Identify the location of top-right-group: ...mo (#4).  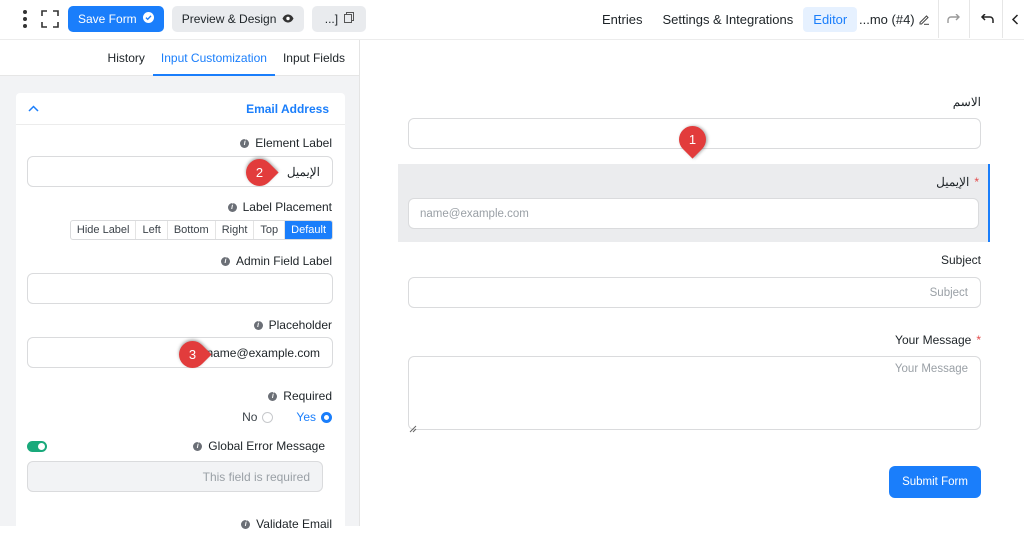
(937, 19).